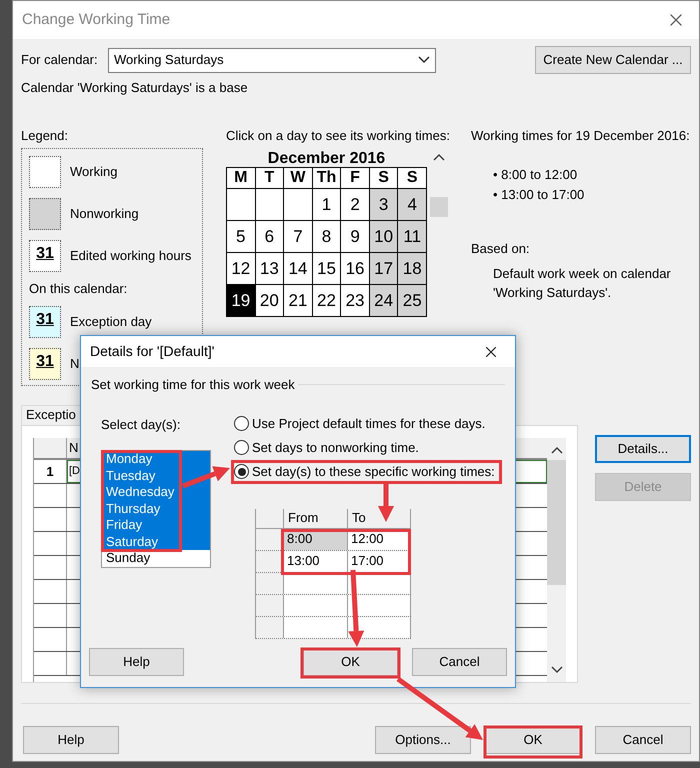  I want to click on working-times-title: Working times for 19 December 2016:, so click(581, 135).